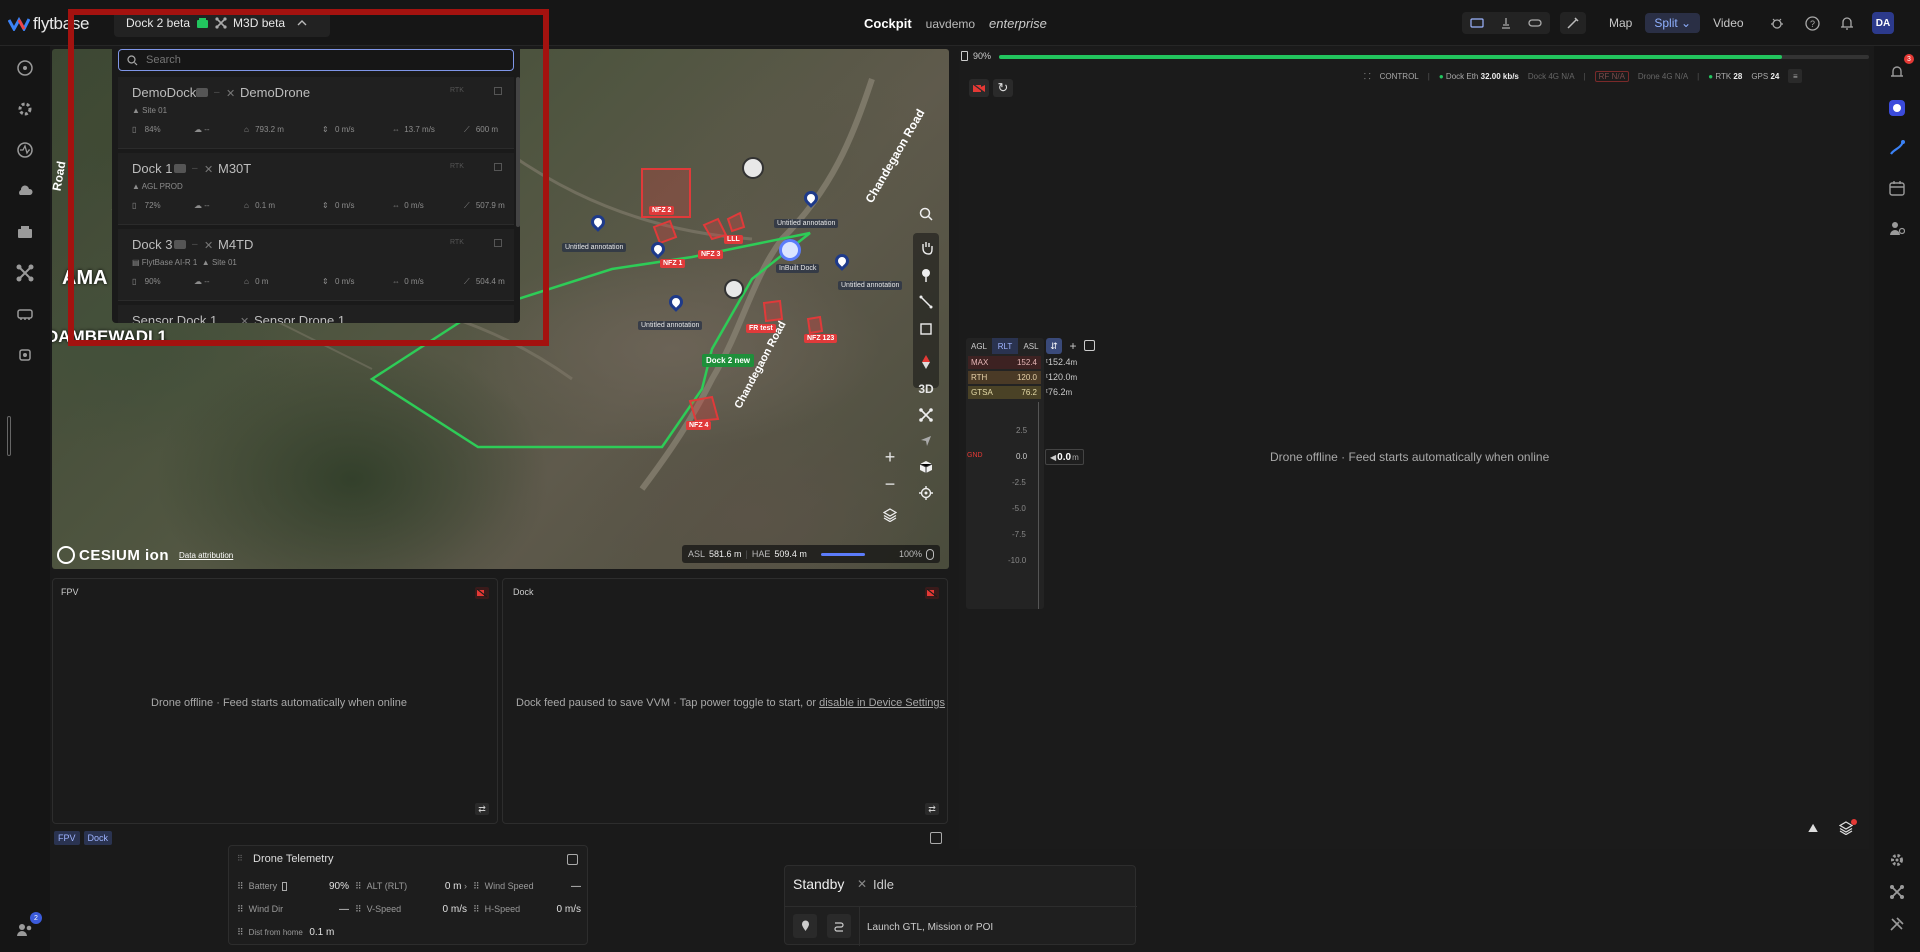 The width and height of the screenshot is (1920, 952). Describe the element at coordinates (950, 24) in the screenshot. I see `org-name: uavdemo` at that location.